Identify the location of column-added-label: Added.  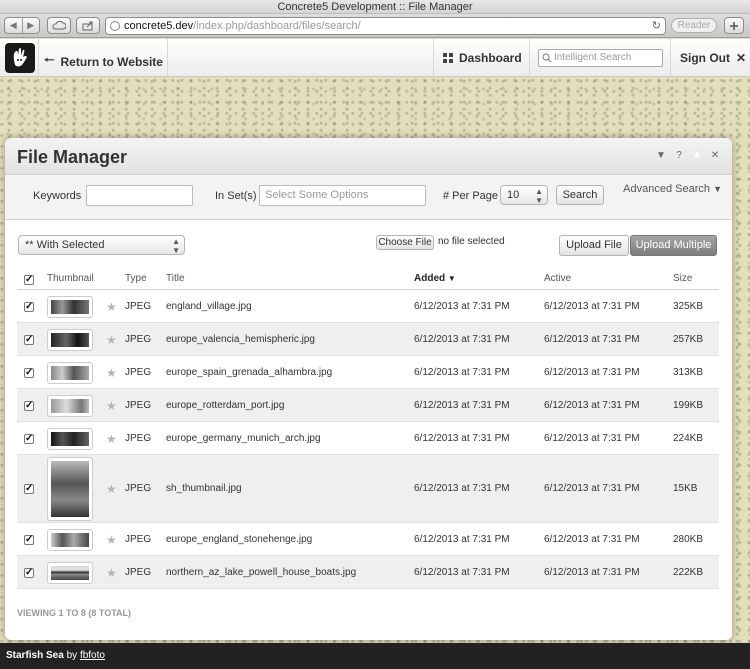
(430, 278).